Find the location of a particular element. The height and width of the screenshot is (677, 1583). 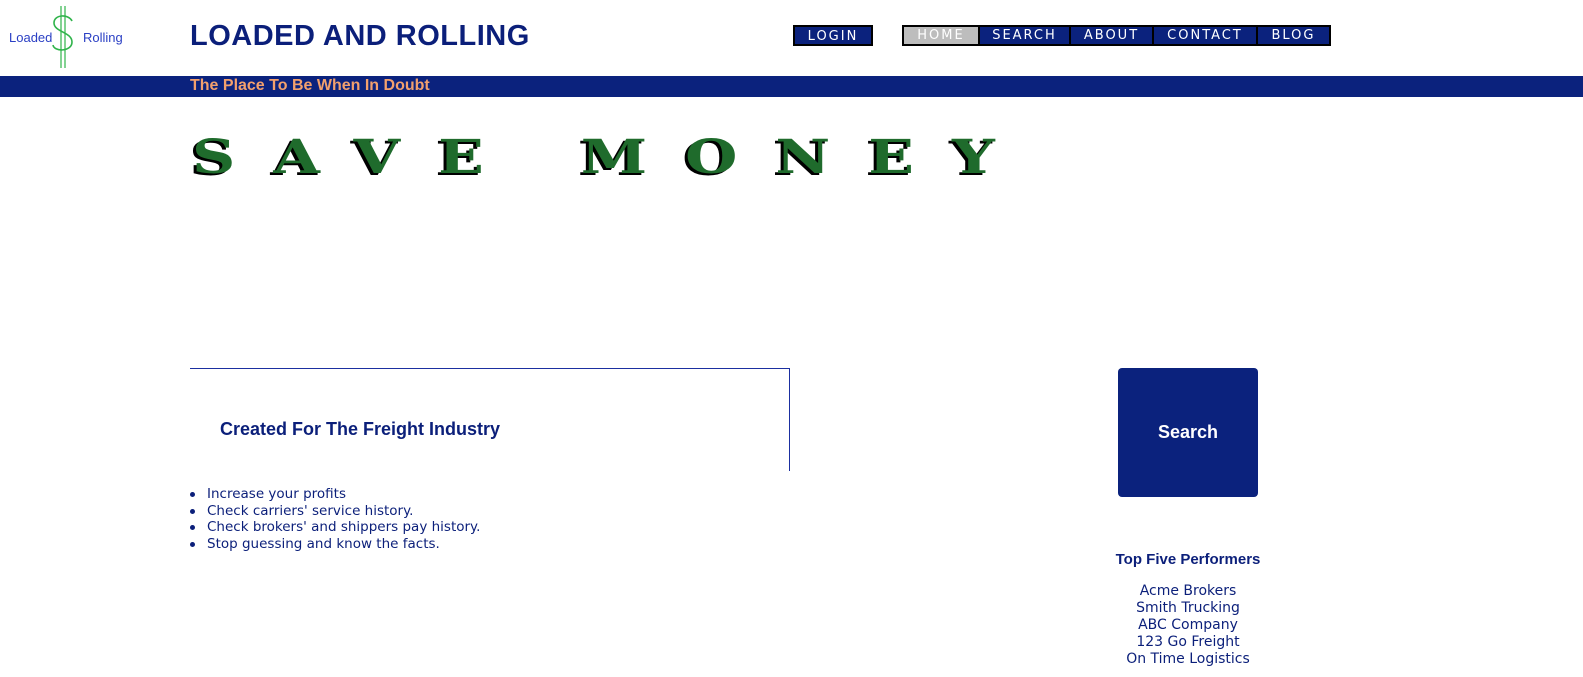

nav-item-home: HOME is located at coordinates (942, 35).